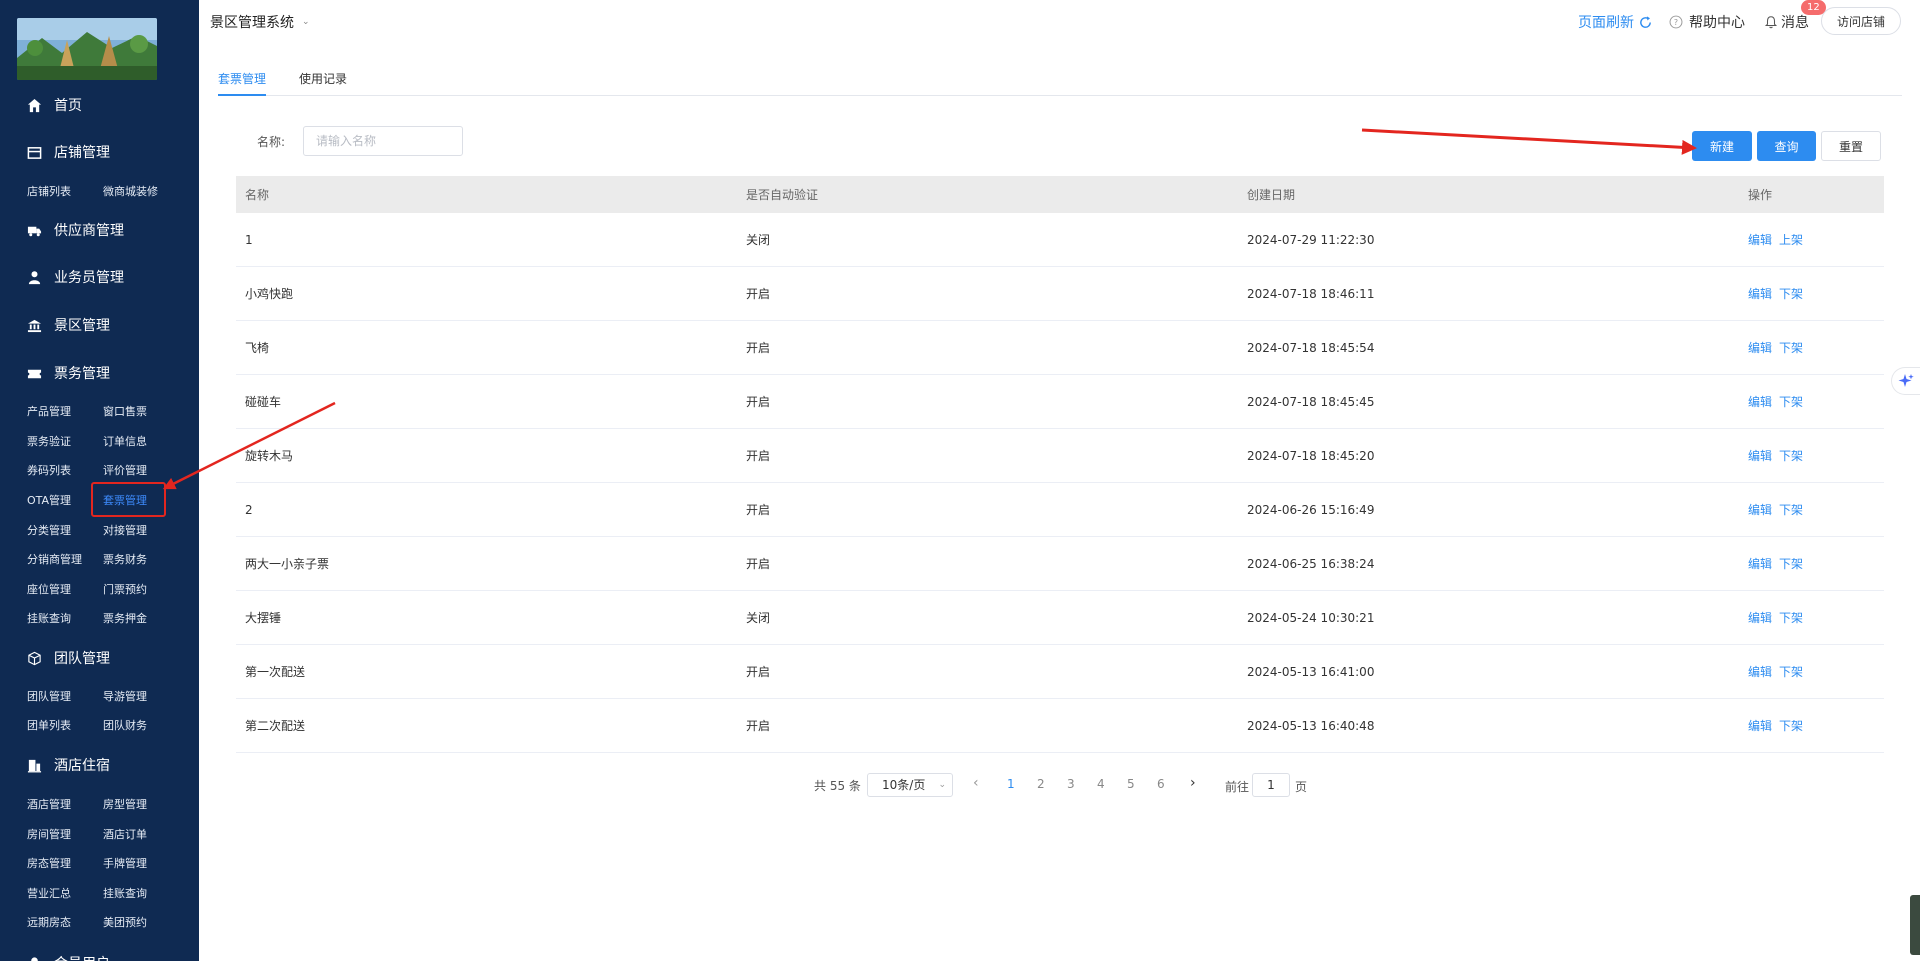 This screenshot has width=1920, height=961. Describe the element at coordinates (269, 456) in the screenshot. I see `cell-name: 旋转木马` at that location.